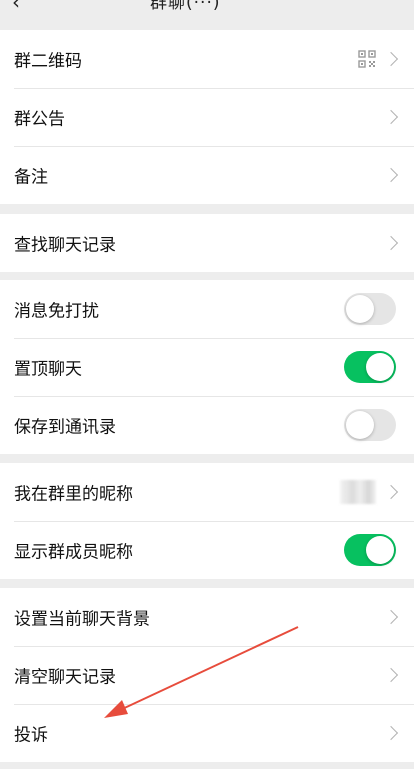 Image resolution: width=414 pixels, height=769 pixels. Describe the element at coordinates (207, 15) in the screenshot. I see `top-nav-bar: ‹ 群聊(···) ⋯` at that location.